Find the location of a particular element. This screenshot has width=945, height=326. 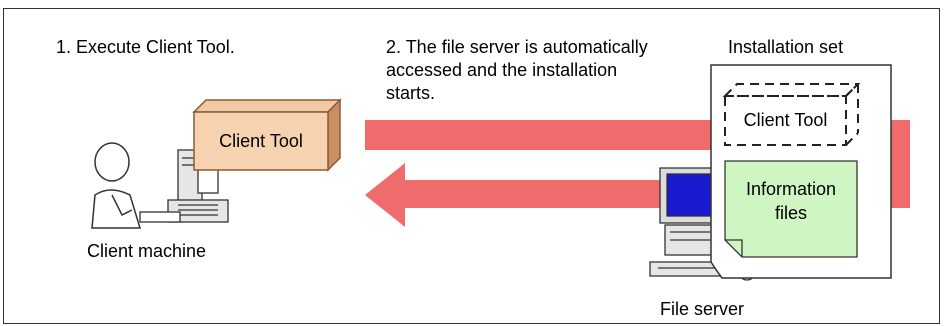

client-machine-caption: Client machine is located at coordinates (147, 251).